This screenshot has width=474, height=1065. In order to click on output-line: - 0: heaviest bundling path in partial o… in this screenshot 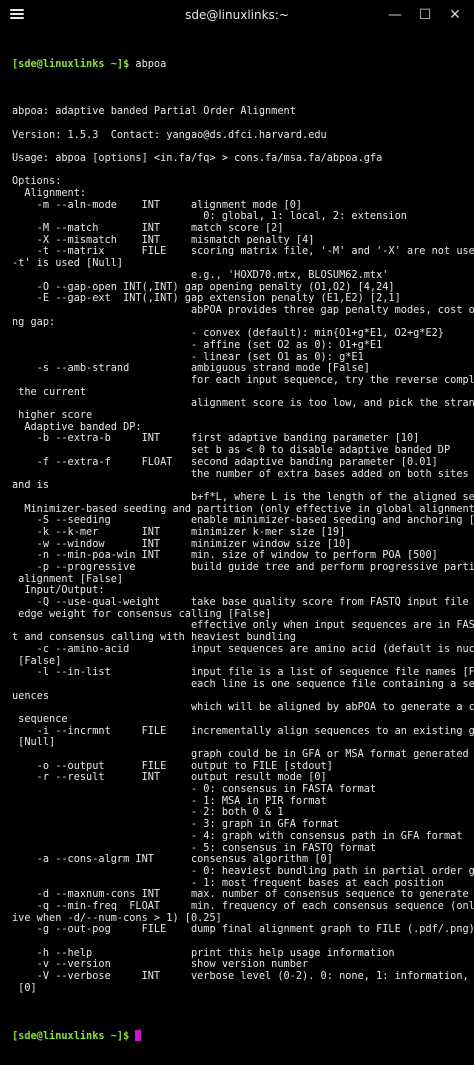, I will do `click(243, 870)`.